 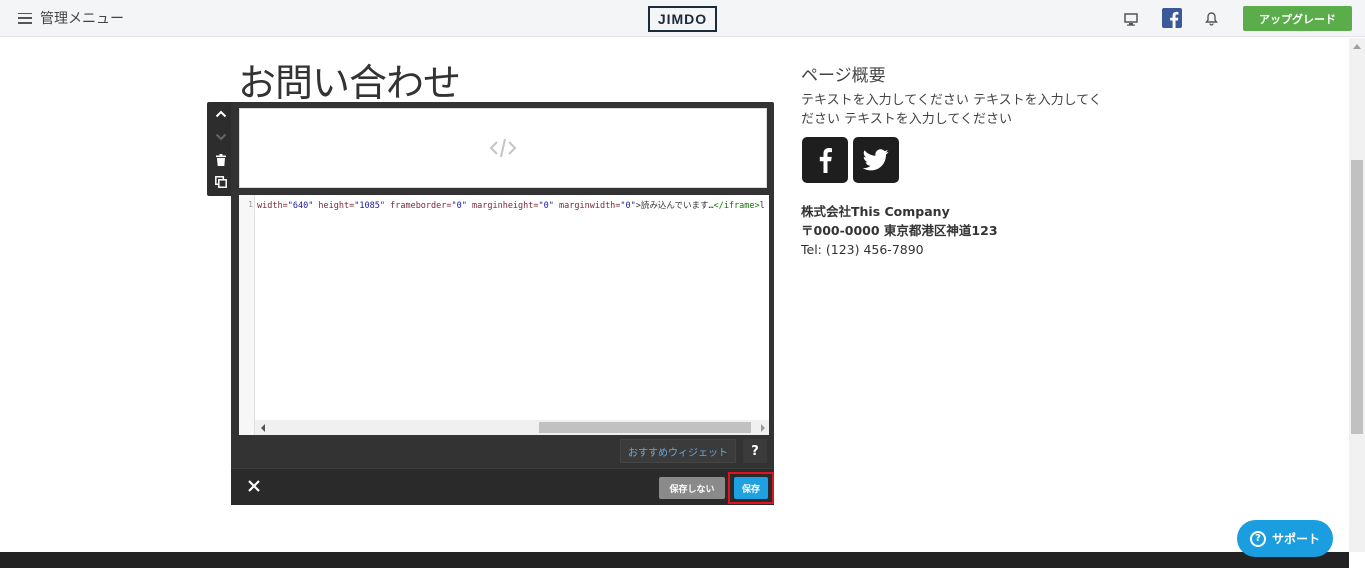 What do you see at coordinates (587, 206) in the screenshot?
I see `code-attr: marginwidth=` at bounding box center [587, 206].